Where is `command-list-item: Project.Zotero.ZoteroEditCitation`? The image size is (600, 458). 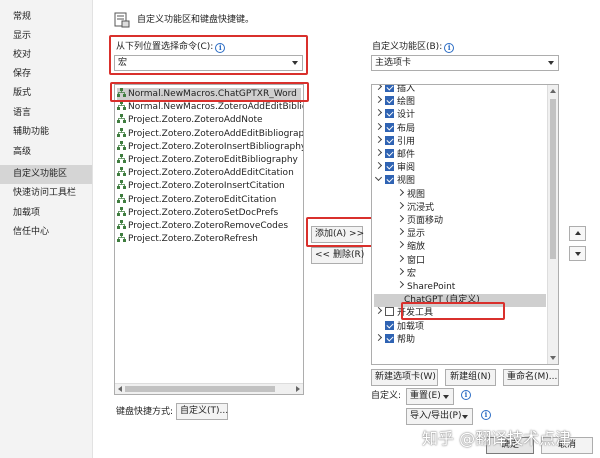
command-list-item: Project.Zotero.ZoteroEditCitation is located at coordinates (209, 200).